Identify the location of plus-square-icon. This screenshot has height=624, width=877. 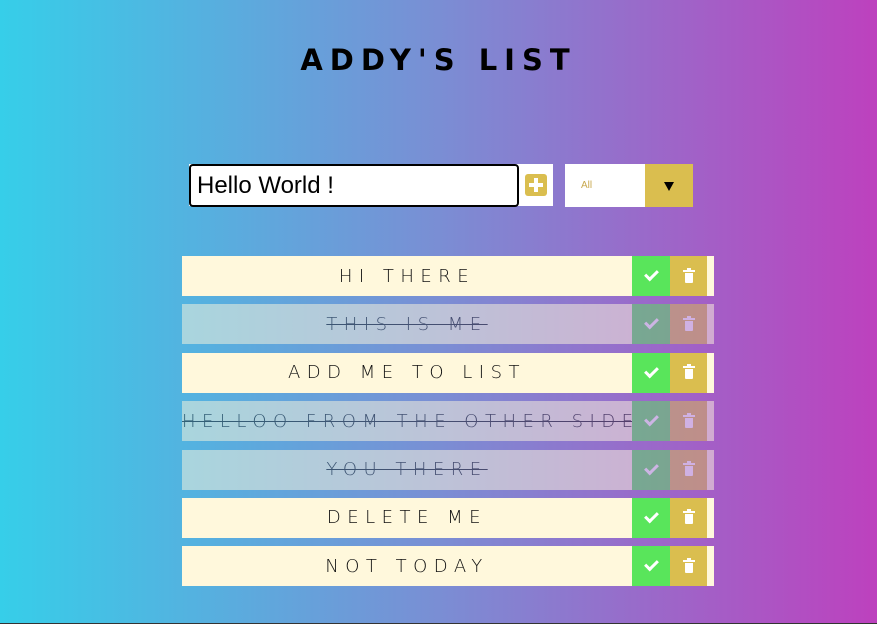
(536, 185).